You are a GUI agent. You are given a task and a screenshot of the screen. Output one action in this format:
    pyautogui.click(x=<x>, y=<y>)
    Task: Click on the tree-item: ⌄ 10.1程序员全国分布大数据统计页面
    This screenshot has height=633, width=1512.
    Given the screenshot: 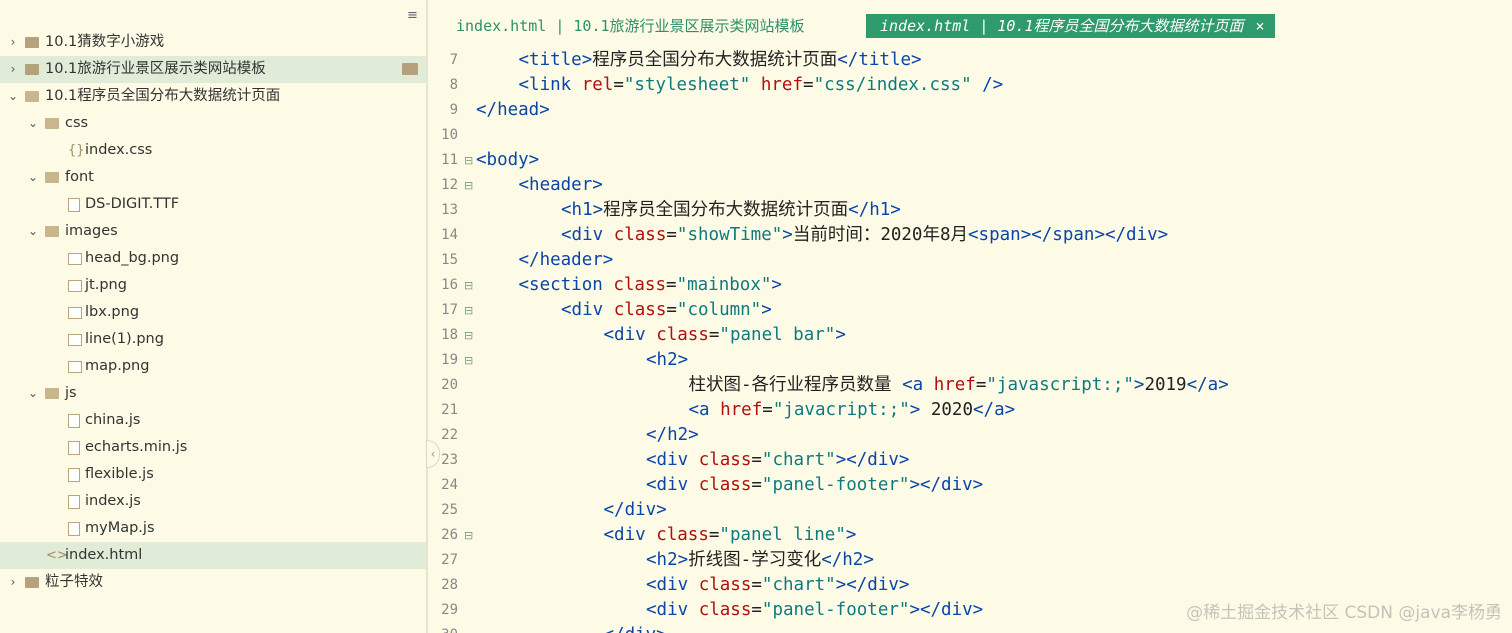 What is the action you would take?
    pyautogui.click(x=213, y=96)
    